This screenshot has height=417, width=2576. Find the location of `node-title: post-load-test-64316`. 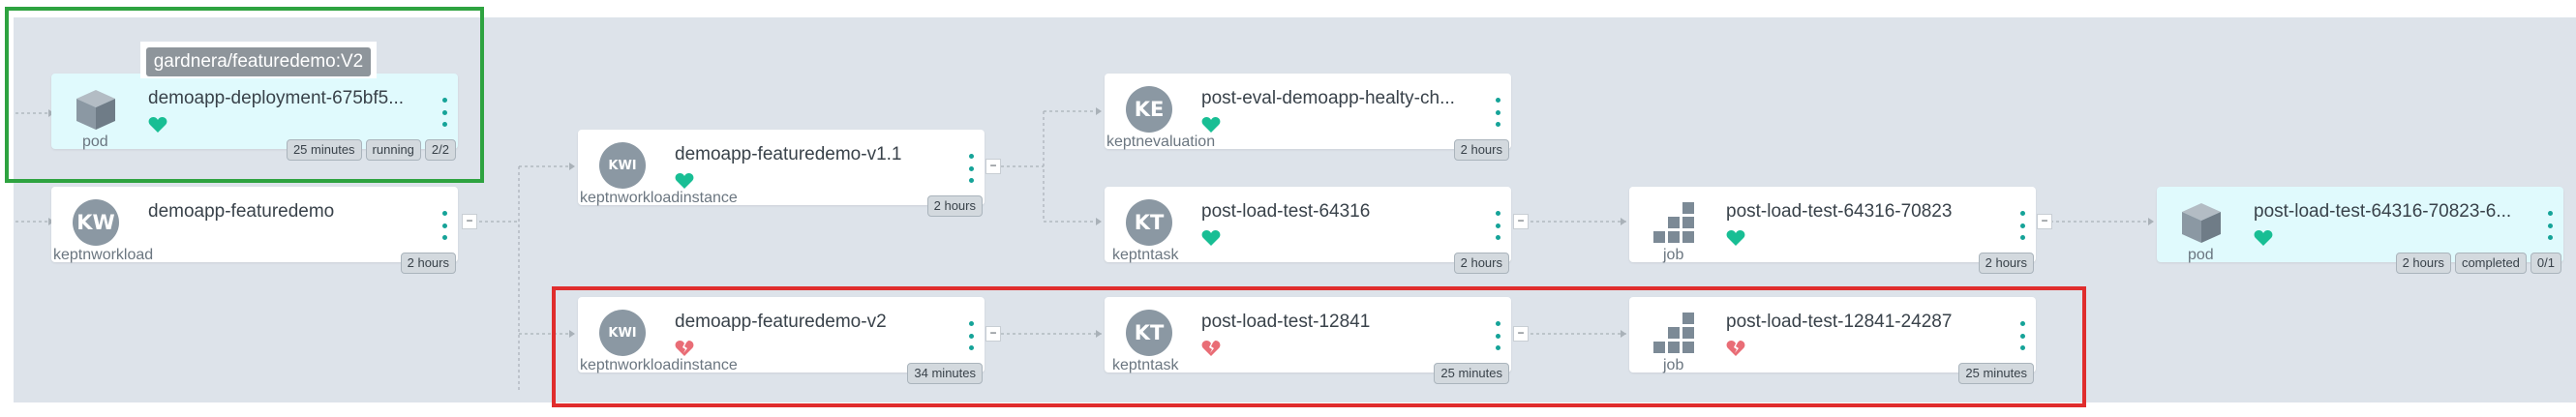

node-title: post-load-test-64316 is located at coordinates (1332, 212).